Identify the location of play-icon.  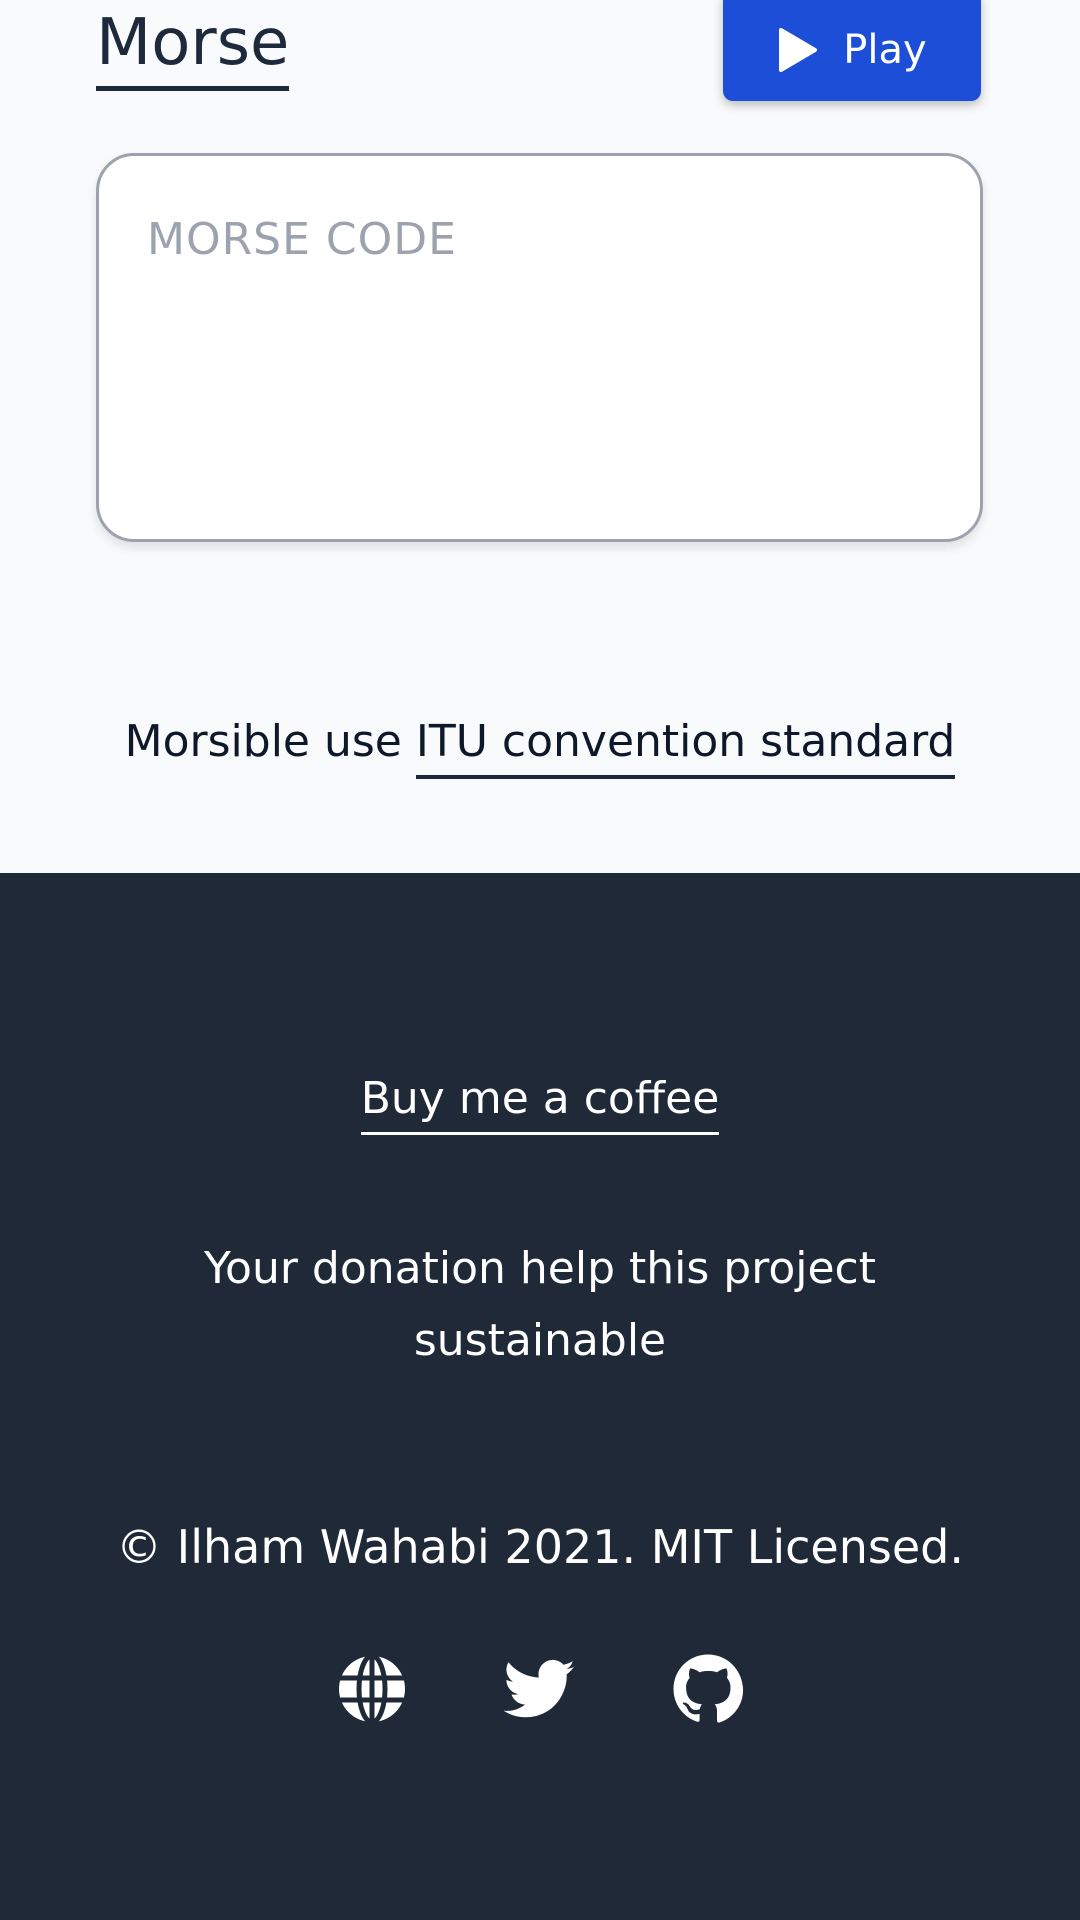
(798, 50).